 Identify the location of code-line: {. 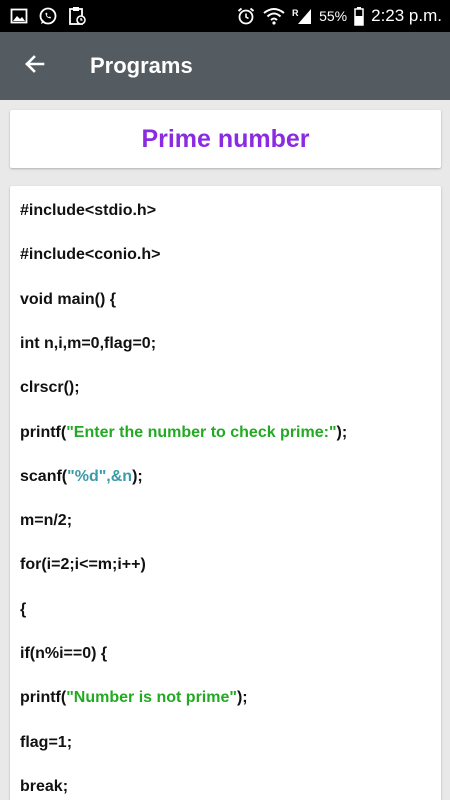
(23, 610).